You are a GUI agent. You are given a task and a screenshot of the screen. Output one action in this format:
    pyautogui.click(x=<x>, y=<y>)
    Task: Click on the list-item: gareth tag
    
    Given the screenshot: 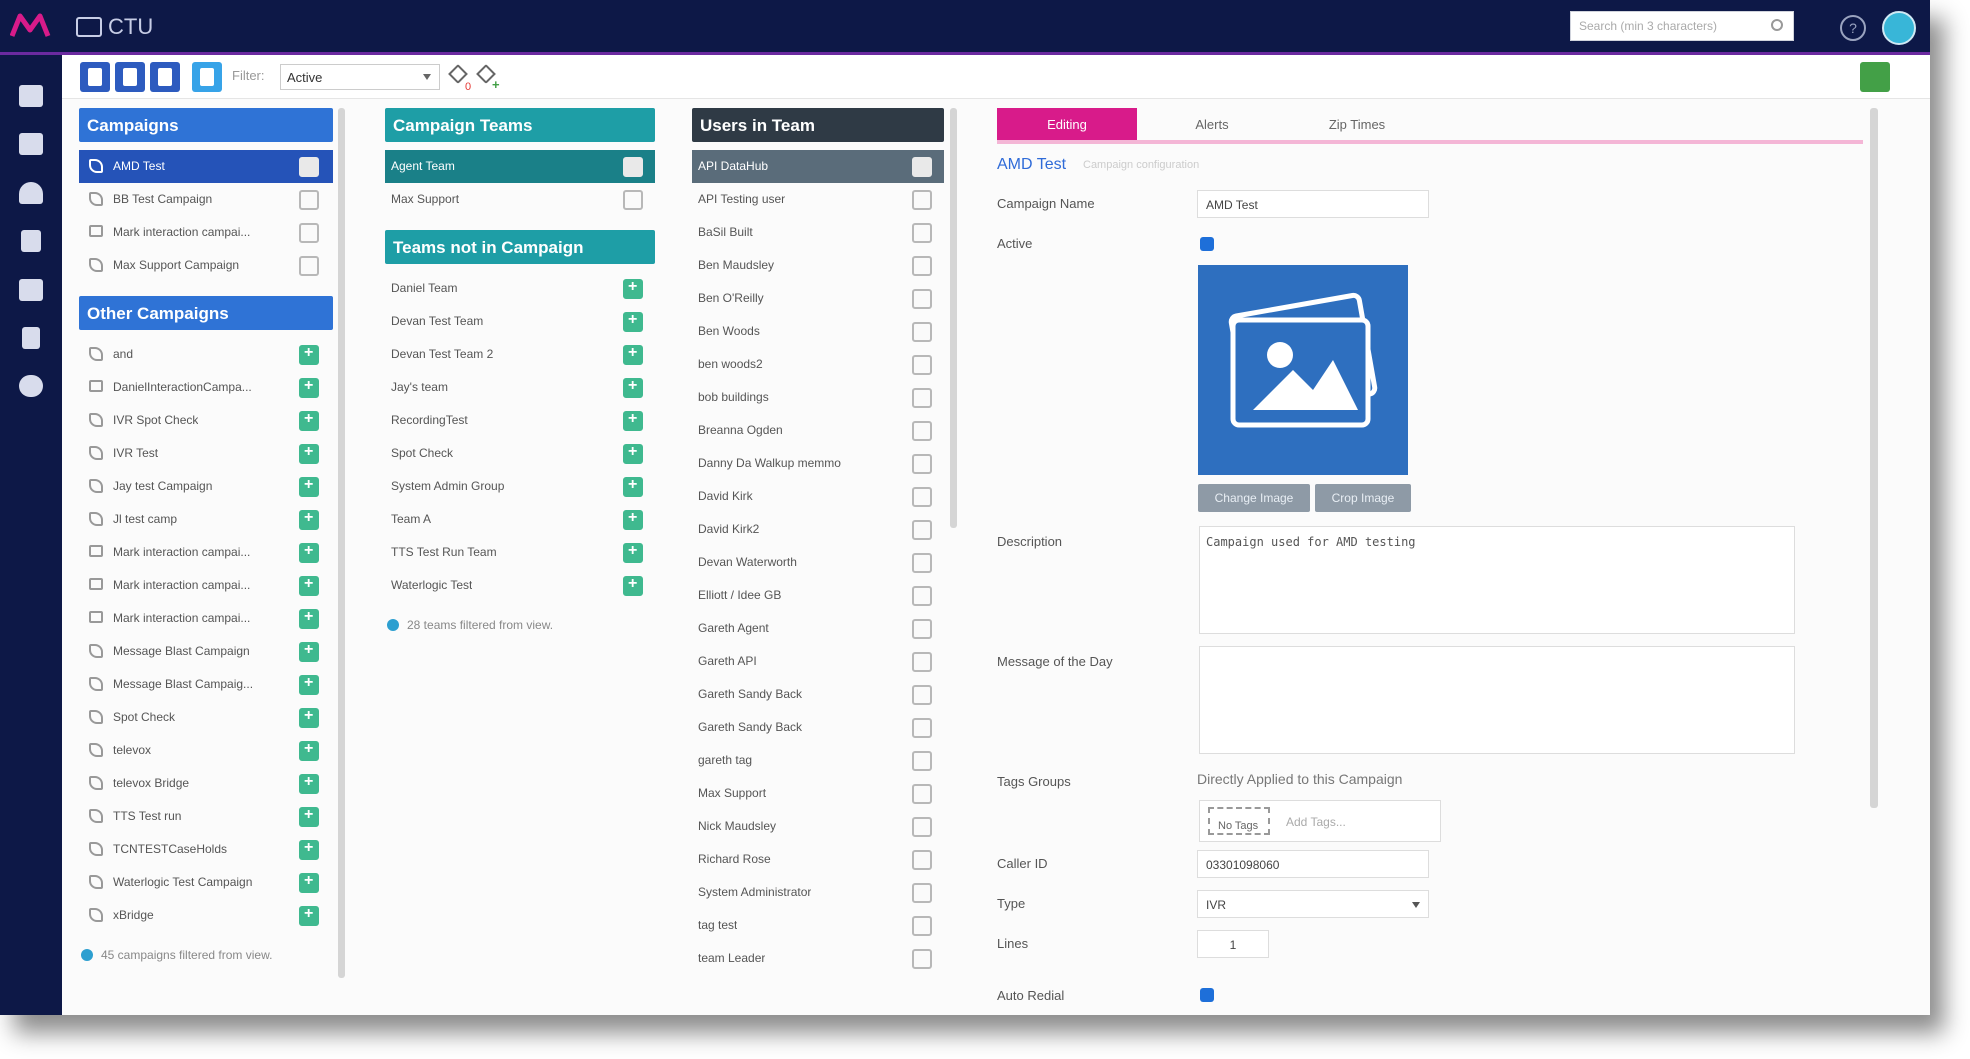 What is the action you would take?
    pyautogui.click(x=818, y=760)
    